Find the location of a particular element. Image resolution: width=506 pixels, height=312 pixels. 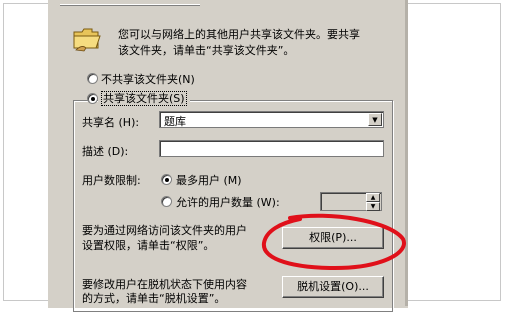

allowed-users-text: 允许的用户数量 is located at coordinates (214, 202).